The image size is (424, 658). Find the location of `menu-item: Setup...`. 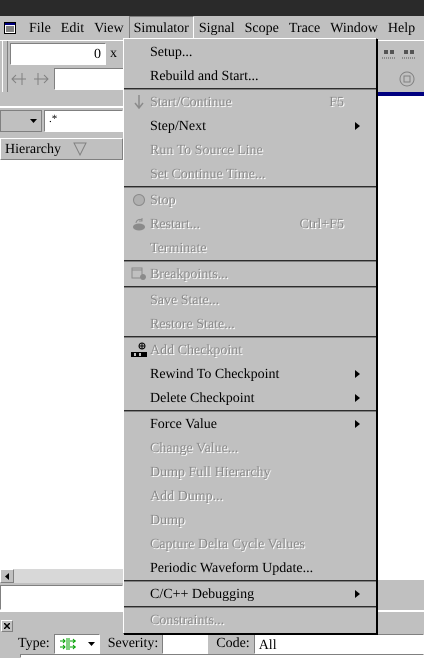

menu-item: Setup... is located at coordinates (250, 52).